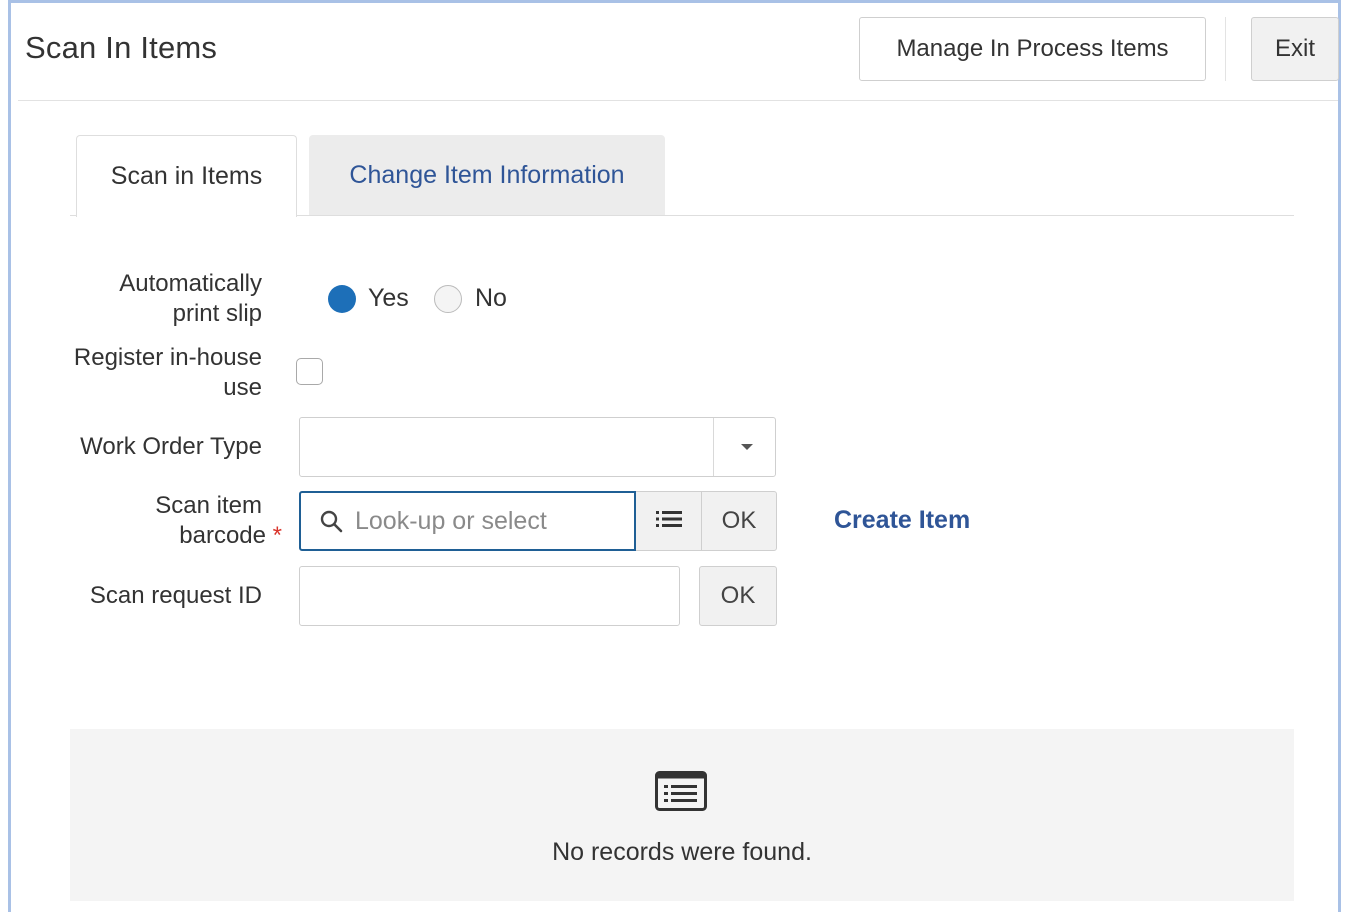 This screenshot has height=912, width=1349. Describe the element at coordinates (1295, 49) in the screenshot. I see `exit-button: Exit` at that location.